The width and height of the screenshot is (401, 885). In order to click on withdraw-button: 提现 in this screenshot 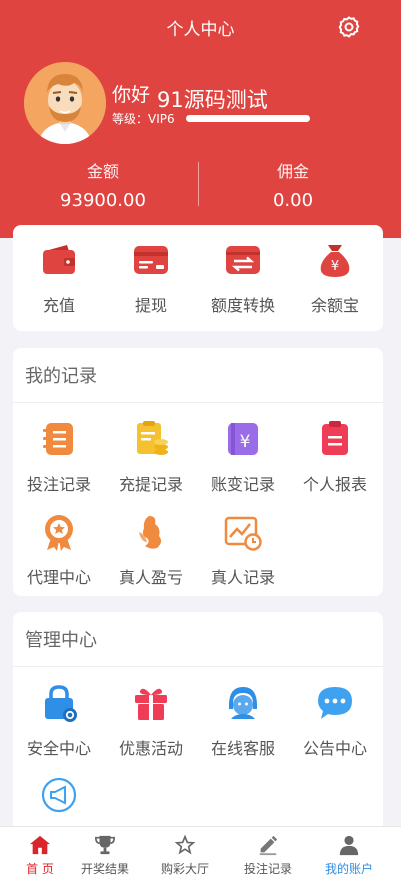, I will do `click(151, 278)`.